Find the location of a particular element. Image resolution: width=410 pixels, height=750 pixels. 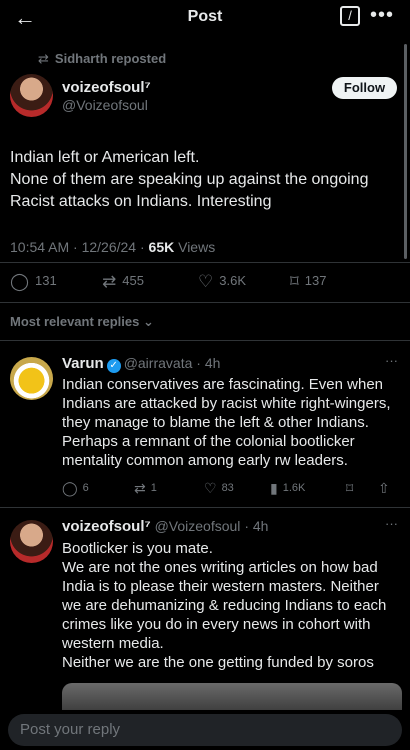

top-bar: ← Post / ••• is located at coordinates (205, 17).